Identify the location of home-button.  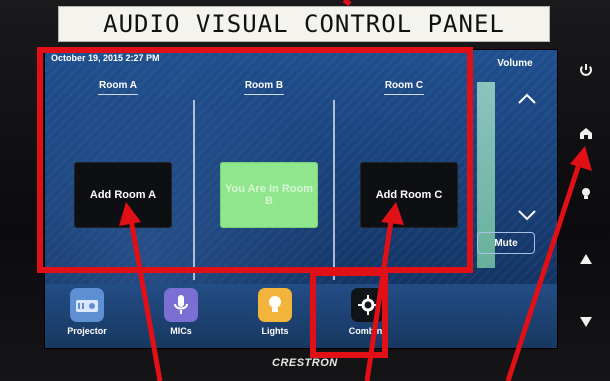
(586, 134).